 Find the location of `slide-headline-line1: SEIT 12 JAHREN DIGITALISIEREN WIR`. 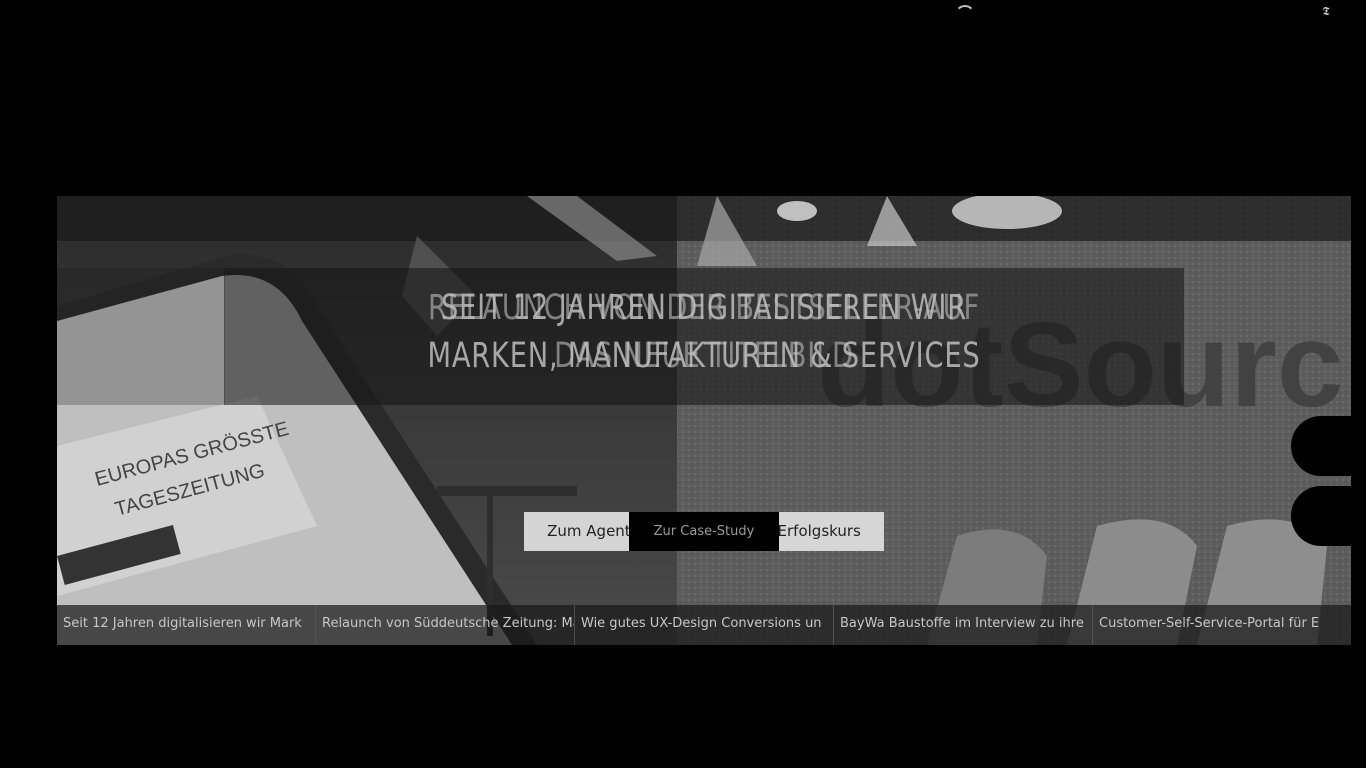

slide-headline-line1: SEIT 12 JAHREN DIGITALISIEREN WIR is located at coordinates (704, 308).